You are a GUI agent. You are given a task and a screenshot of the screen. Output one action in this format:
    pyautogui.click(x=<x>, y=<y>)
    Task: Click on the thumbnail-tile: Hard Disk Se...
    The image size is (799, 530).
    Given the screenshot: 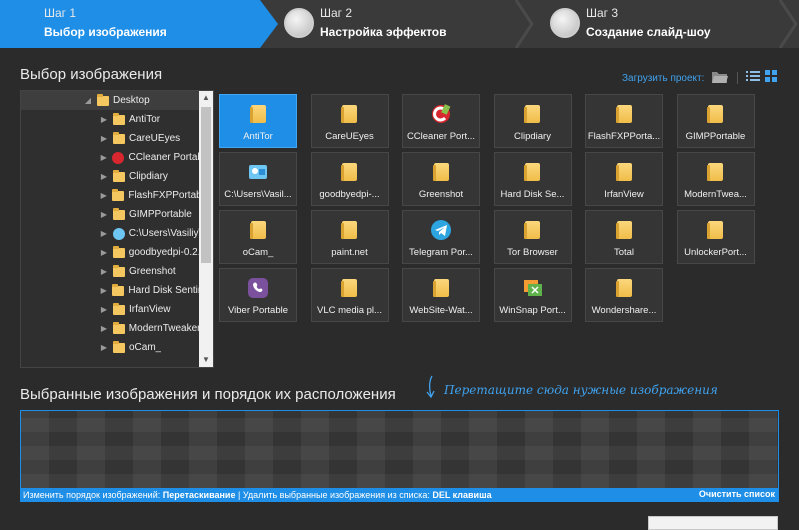 What is the action you would take?
    pyautogui.click(x=532, y=179)
    